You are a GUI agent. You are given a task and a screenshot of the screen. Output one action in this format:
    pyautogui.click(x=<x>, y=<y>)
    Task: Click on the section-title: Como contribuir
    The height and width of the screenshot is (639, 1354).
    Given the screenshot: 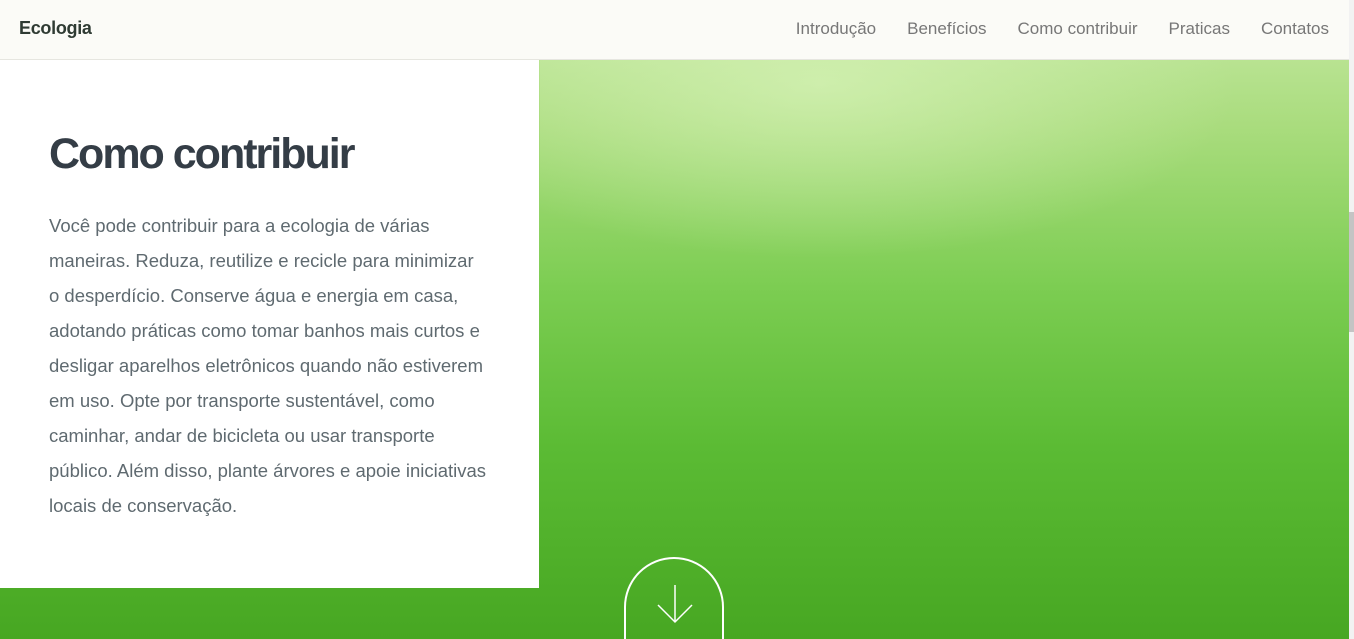 What is the action you would take?
    pyautogui.click(x=202, y=154)
    